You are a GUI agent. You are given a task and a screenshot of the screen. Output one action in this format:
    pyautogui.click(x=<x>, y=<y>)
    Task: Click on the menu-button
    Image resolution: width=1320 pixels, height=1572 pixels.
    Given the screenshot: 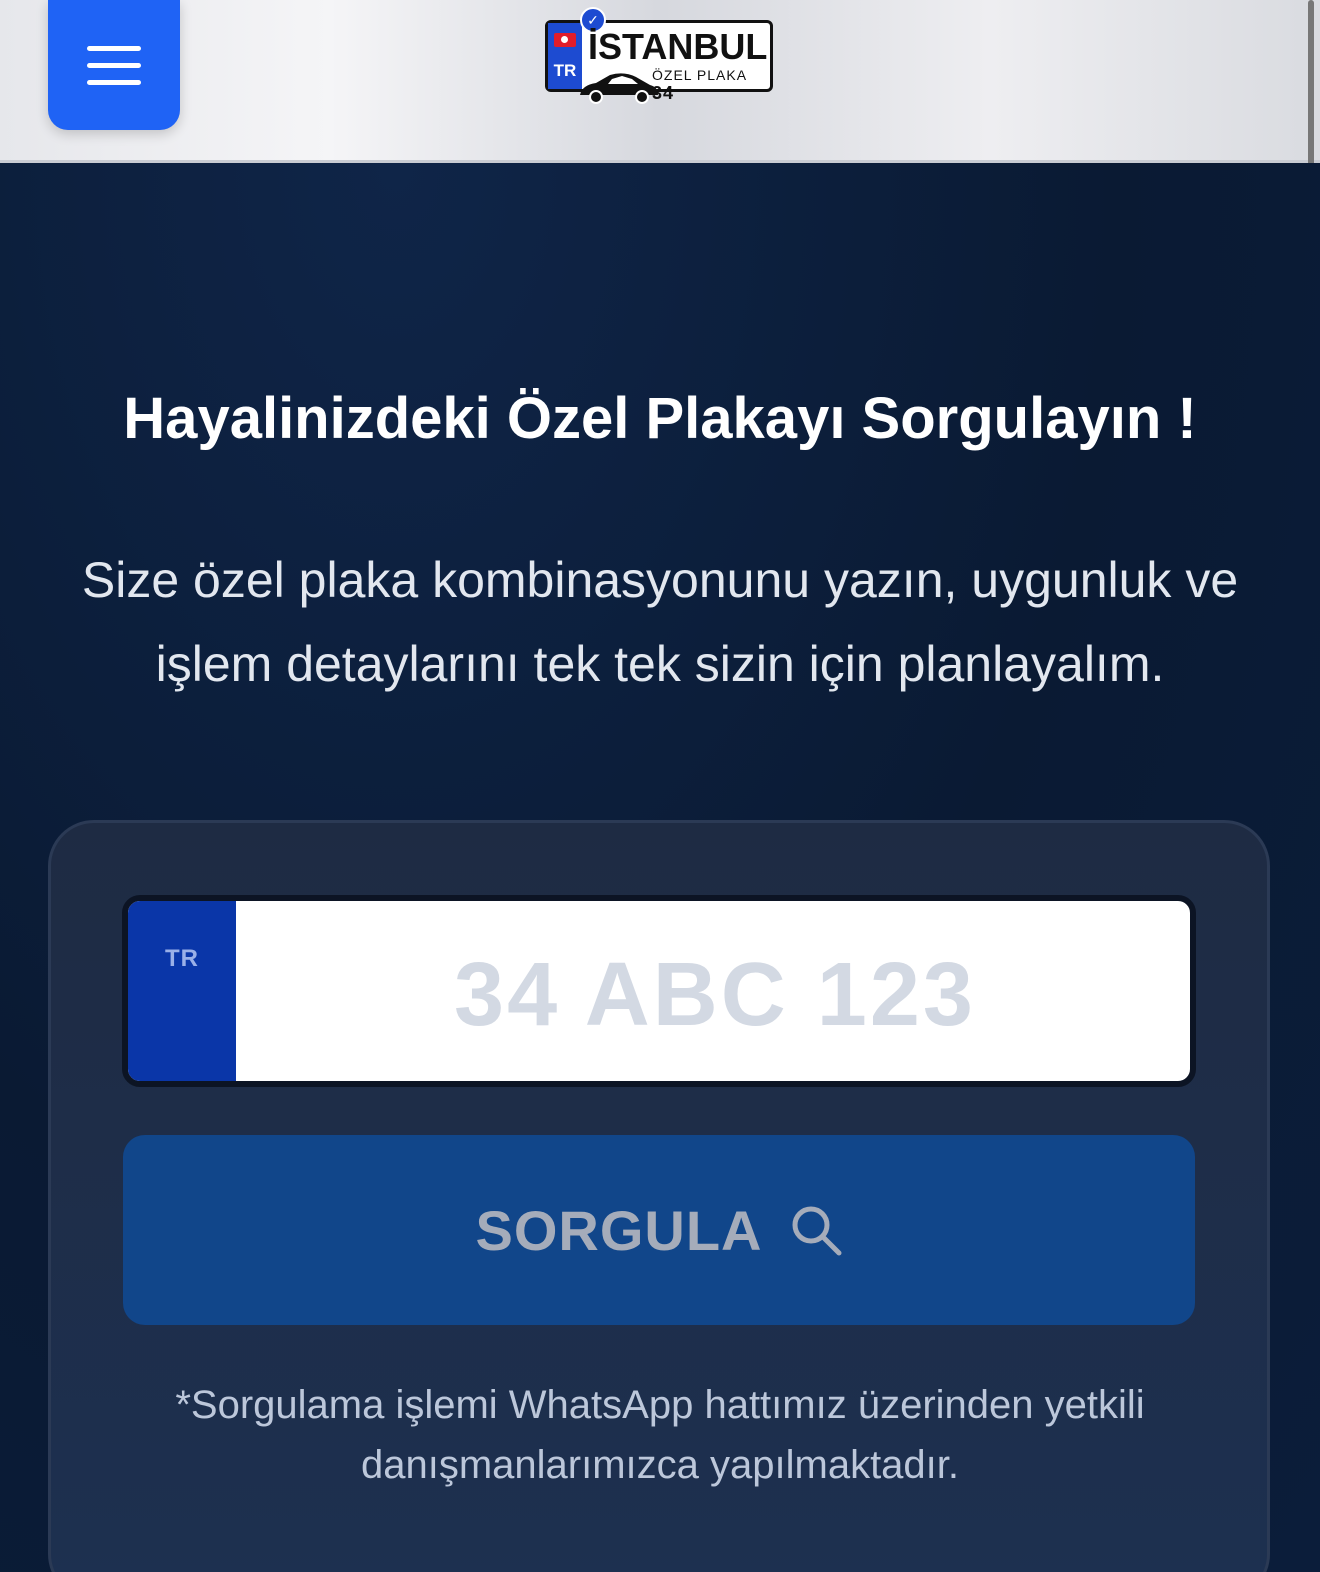 What is the action you would take?
    pyautogui.click(x=114, y=65)
    